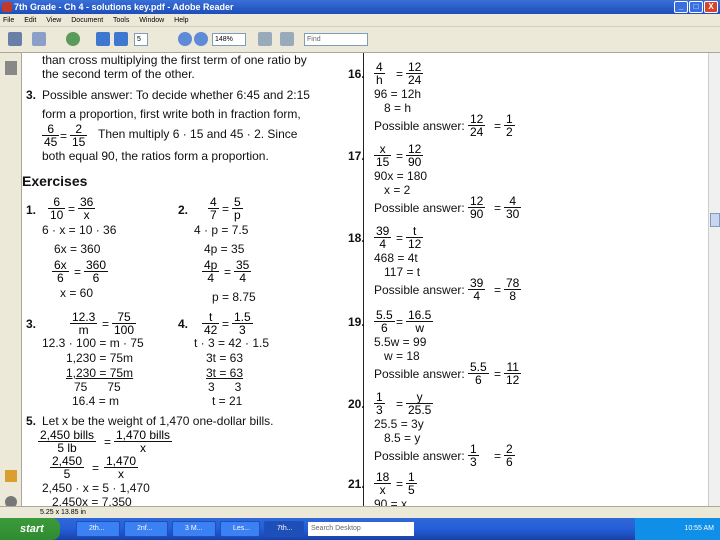 Image resolution: width=720 pixels, height=540 pixels. What do you see at coordinates (402, 356) in the screenshot?
I see `work-line: w = 18` at bounding box center [402, 356].